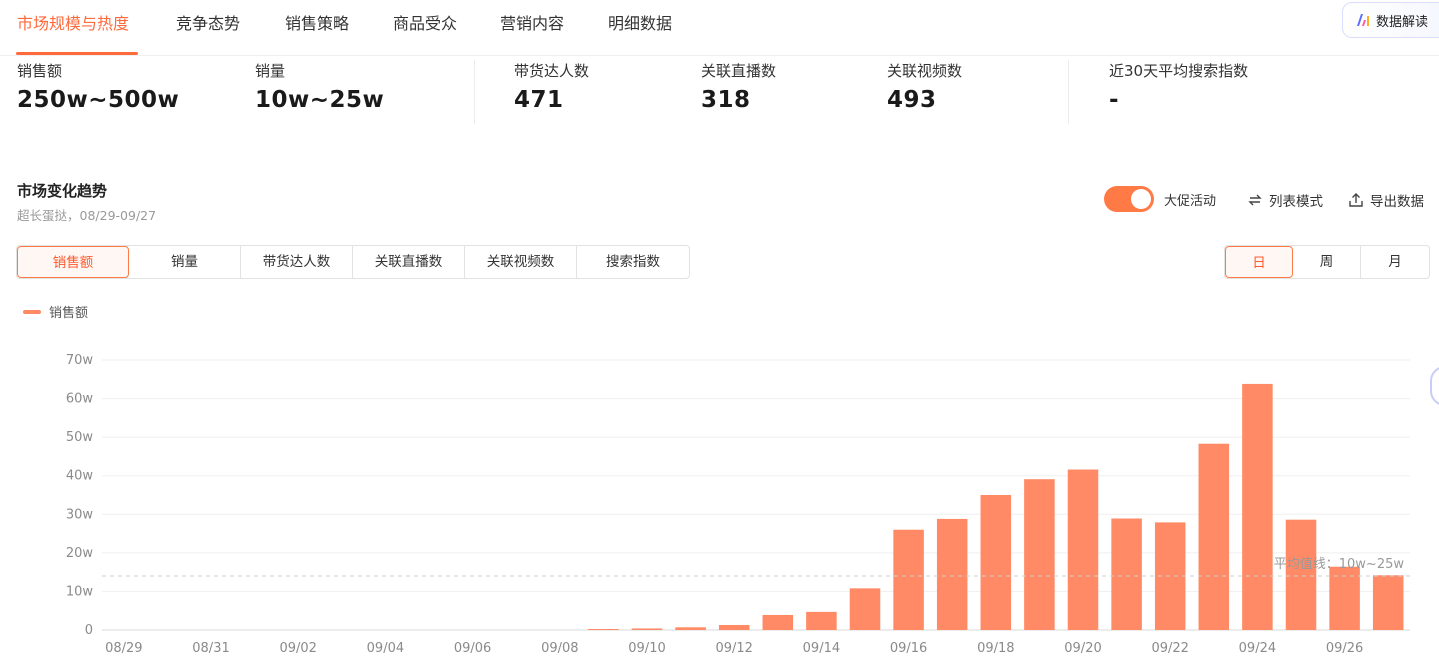 Image resolution: width=1439 pixels, height=665 pixels. I want to click on x-tick-label: 09/08, so click(559, 648).